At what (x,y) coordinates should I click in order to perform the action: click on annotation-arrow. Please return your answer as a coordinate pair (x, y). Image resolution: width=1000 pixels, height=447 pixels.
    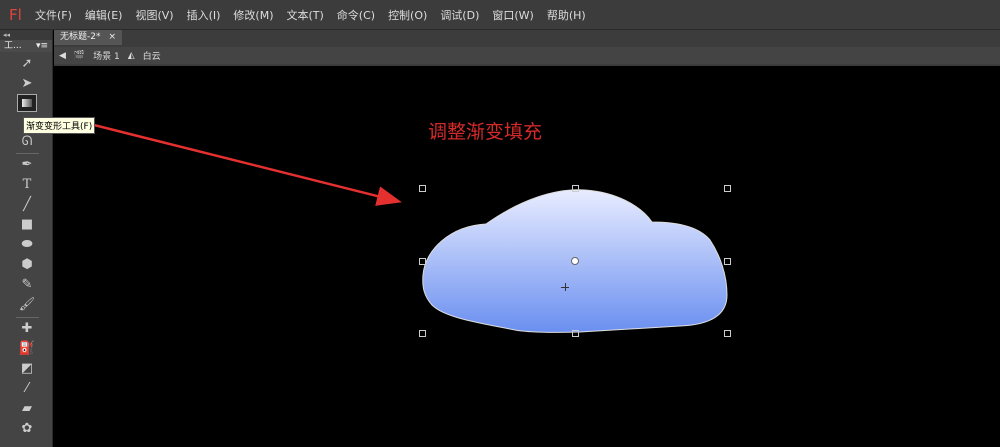
    Looking at the image, I should click on (245, 164).